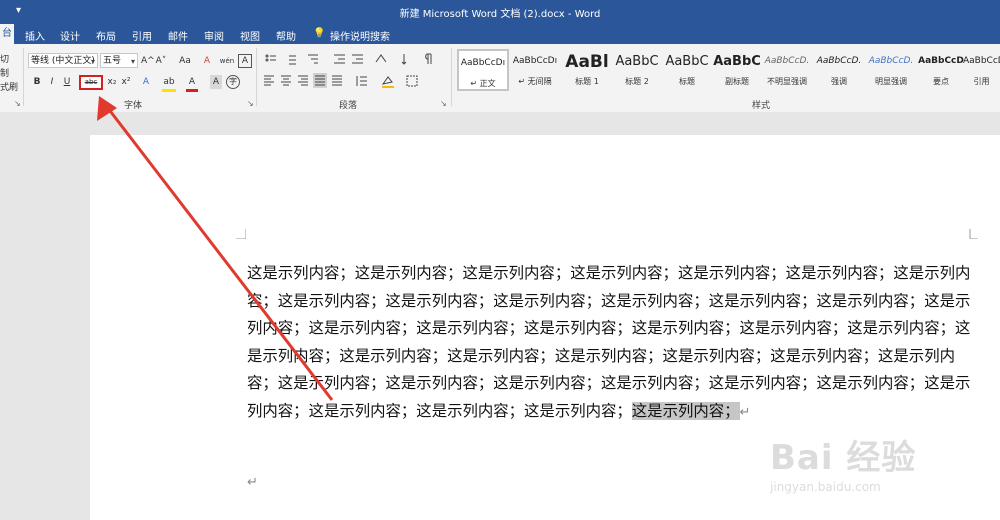 This screenshot has width=1000, height=520. I want to click on font-size-select: 五号 ▾, so click(119, 60).